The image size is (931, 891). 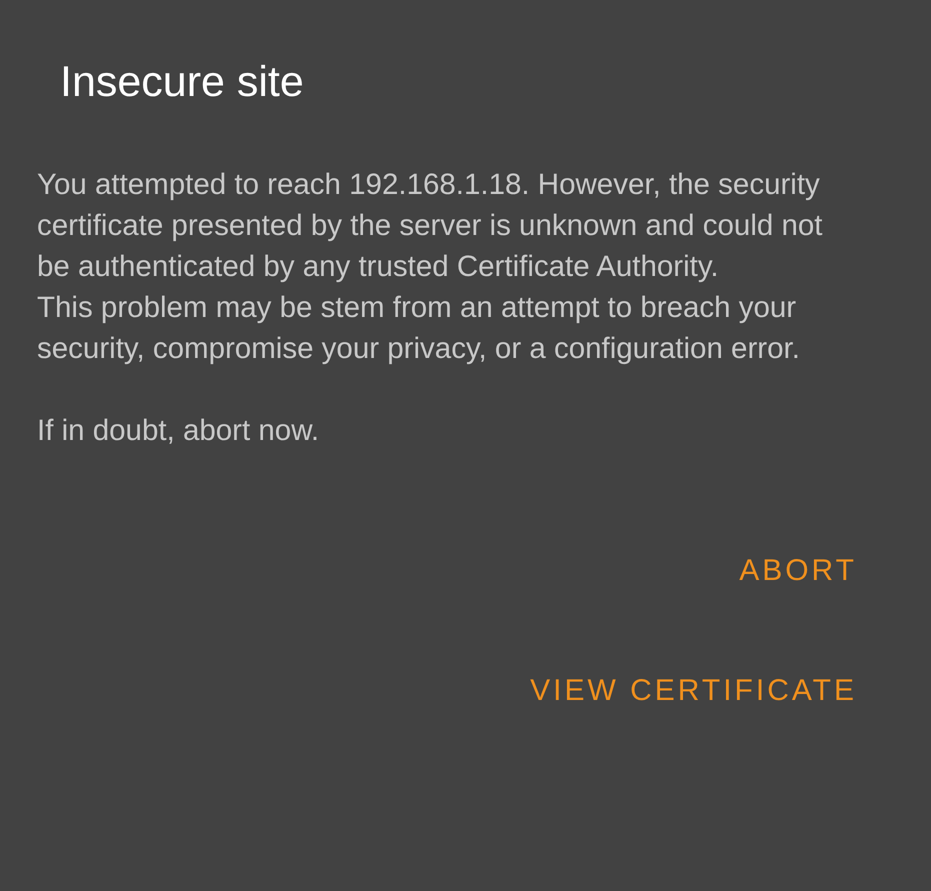 What do you see at coordinates (798, 571) in the screenshot?
I see `dialog-button: ABORT` at bounding box center [798, 571].